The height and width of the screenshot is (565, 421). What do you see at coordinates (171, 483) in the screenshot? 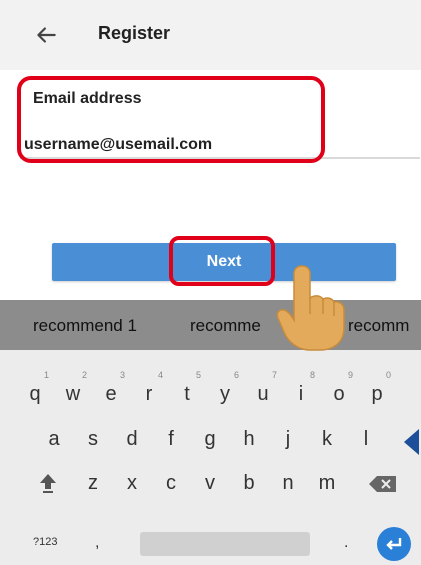
I see `key-c: c` at bounding box center [171, 483].